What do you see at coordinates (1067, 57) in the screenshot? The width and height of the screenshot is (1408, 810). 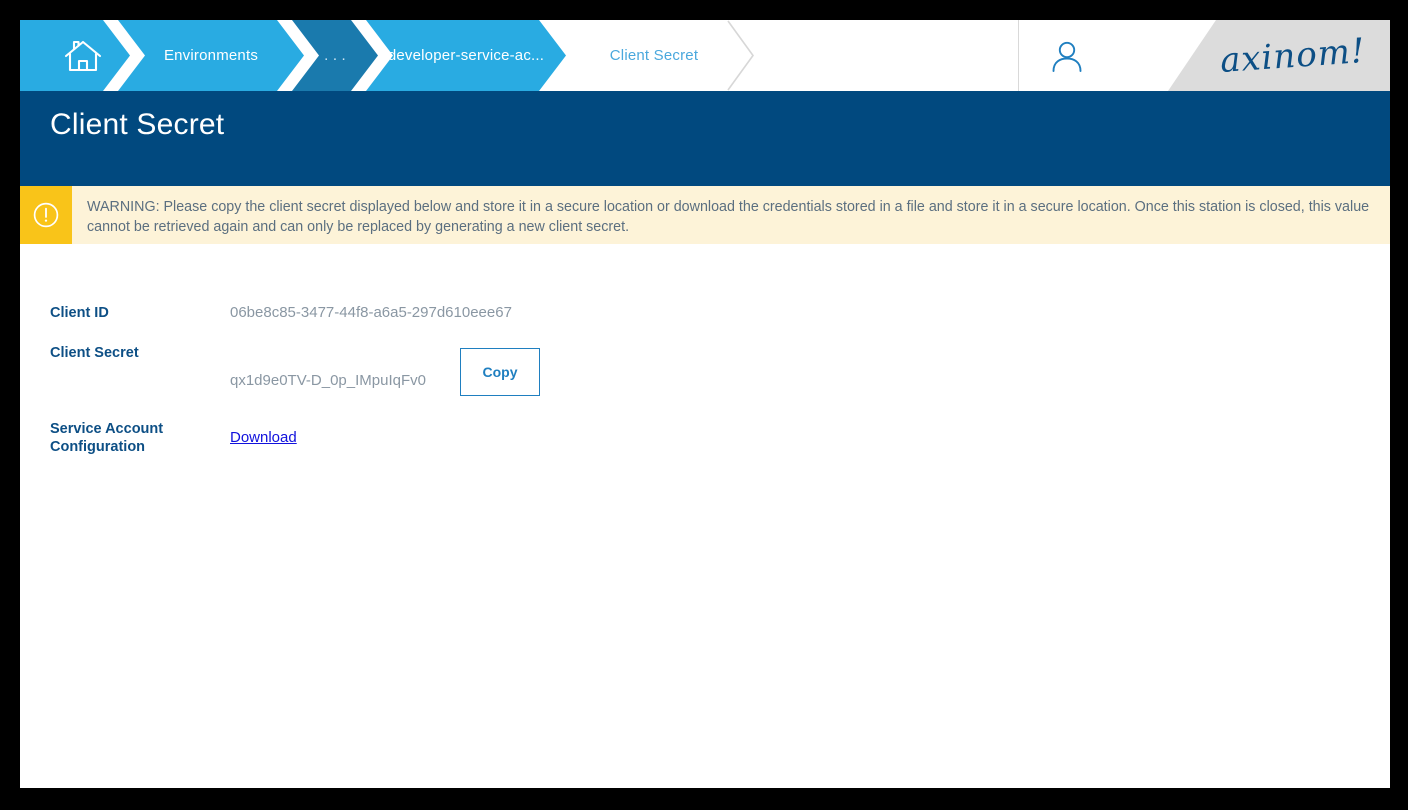 I see `user-account-icon` at bounding box center [1067, 57].